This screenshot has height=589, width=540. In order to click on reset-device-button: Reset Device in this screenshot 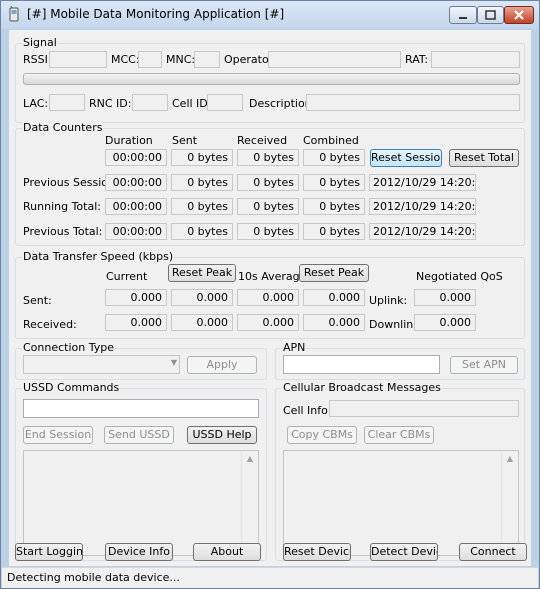, I will do `click(317, 552)`.